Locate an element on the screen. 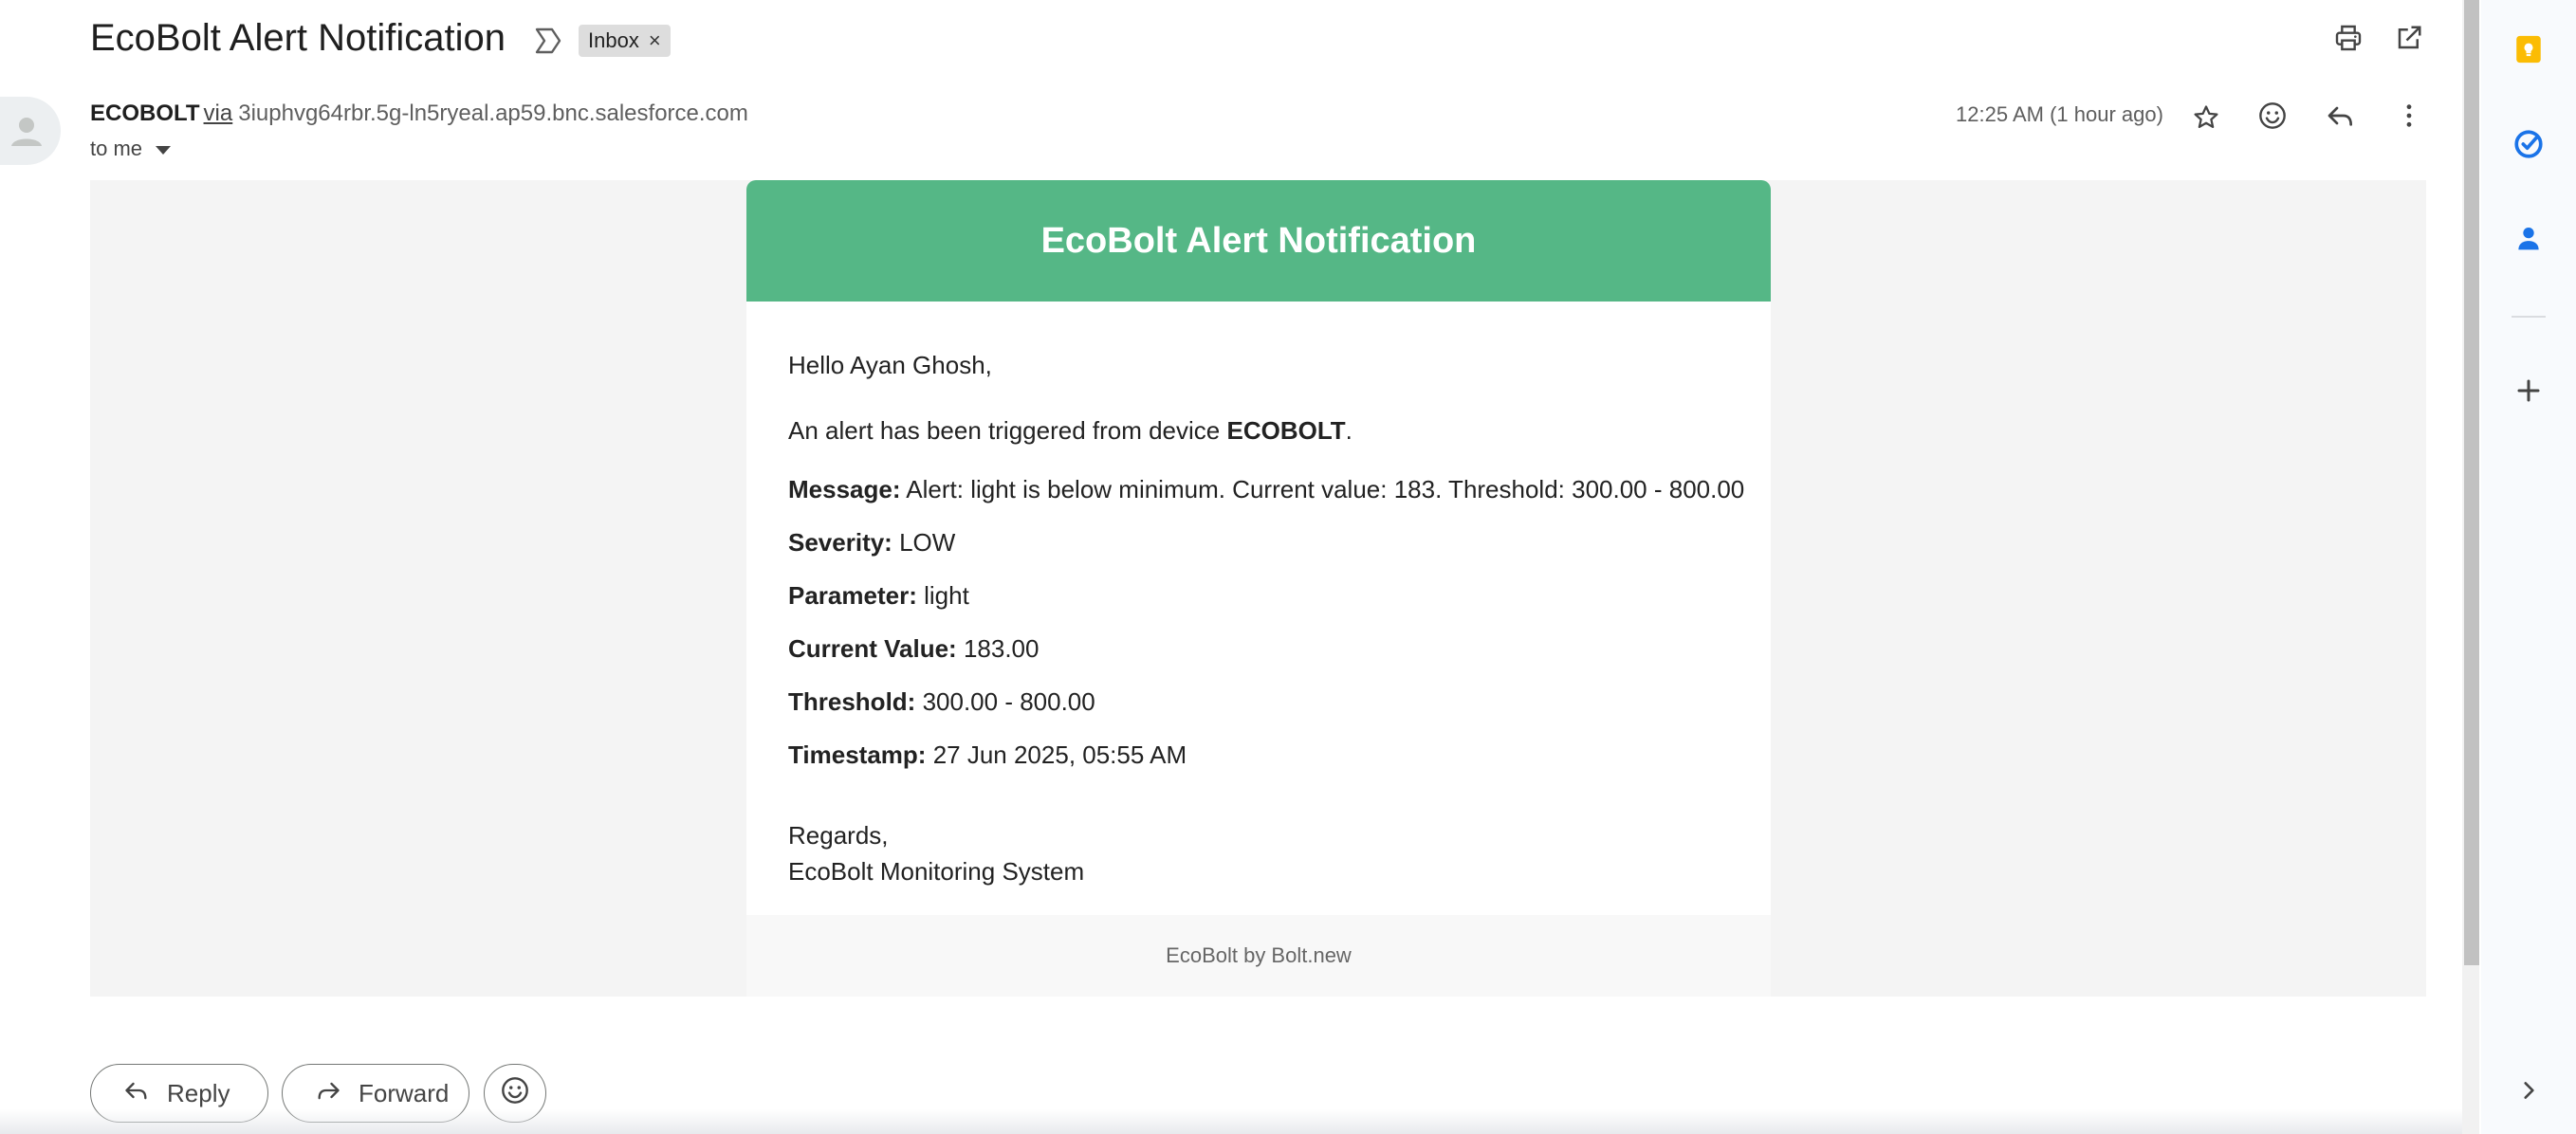 The height and width of the screenshot is (1134, 2576). forward-label: Forward is located at coordinates (404, 1092).